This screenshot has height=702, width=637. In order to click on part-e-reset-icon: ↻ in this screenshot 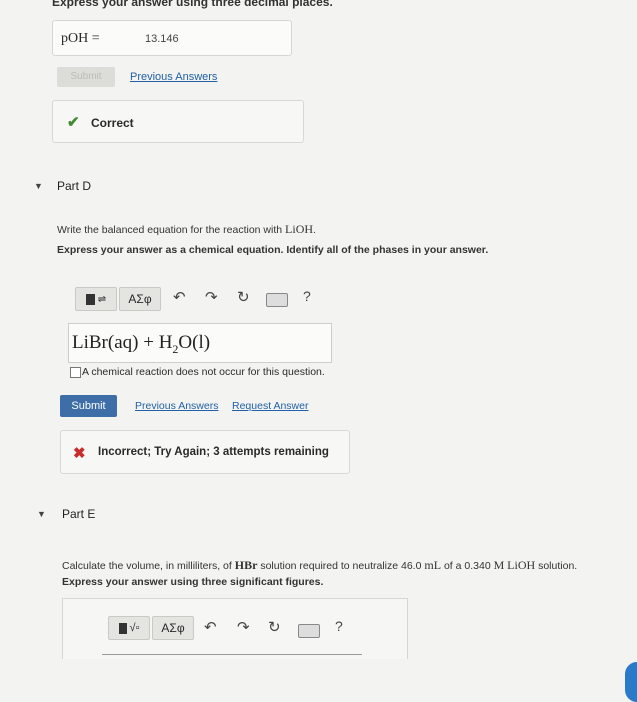, I will do `click(274, 627)`.